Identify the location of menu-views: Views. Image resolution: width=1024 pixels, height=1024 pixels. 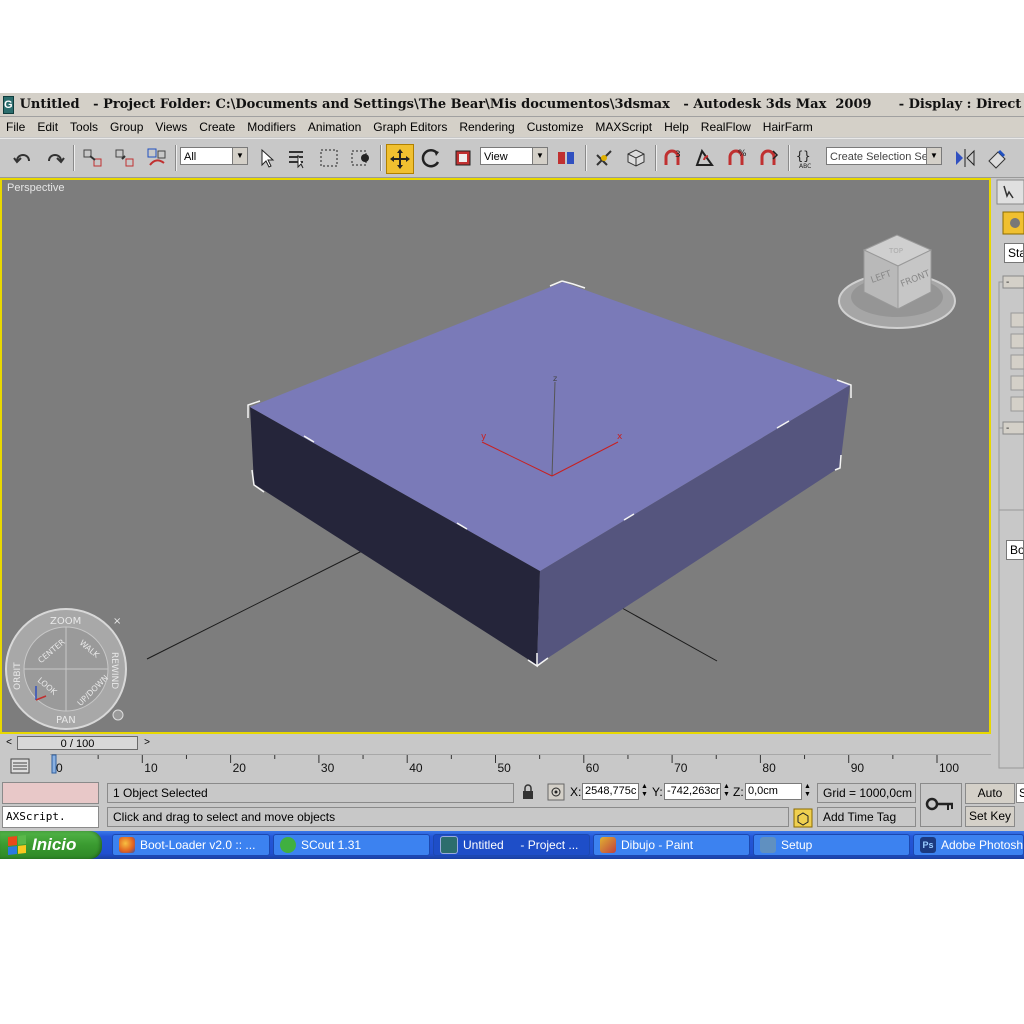
(171, 127).